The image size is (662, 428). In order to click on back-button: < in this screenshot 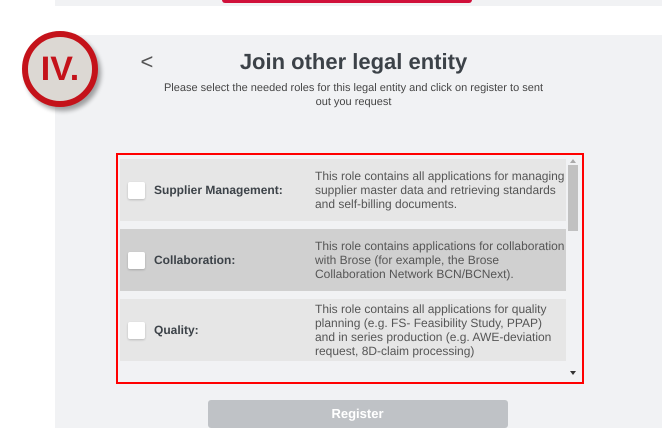, I will do `click(147, 62)`.